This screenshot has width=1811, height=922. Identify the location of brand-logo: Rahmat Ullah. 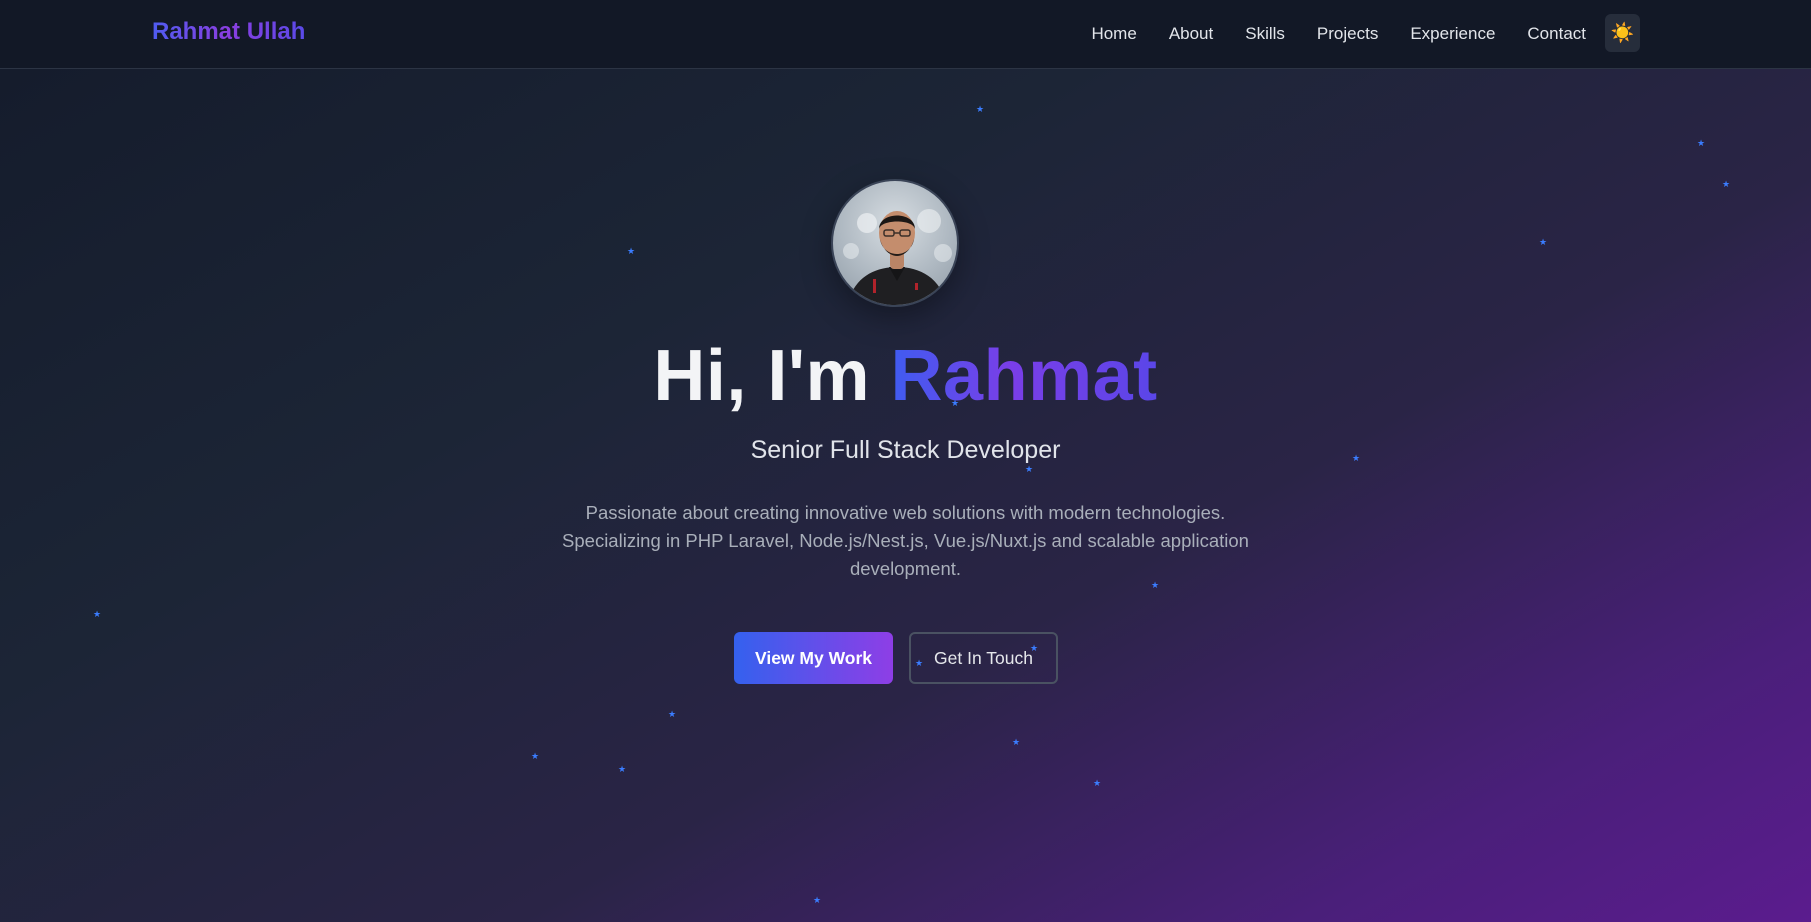
(228, 32).